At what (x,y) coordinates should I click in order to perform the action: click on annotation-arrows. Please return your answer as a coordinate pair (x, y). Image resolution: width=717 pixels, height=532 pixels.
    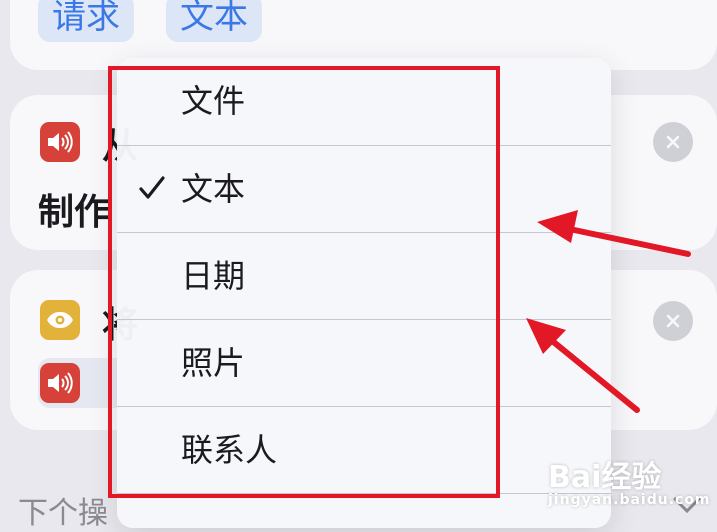
    Looking at the image, I should click on (608, 311).